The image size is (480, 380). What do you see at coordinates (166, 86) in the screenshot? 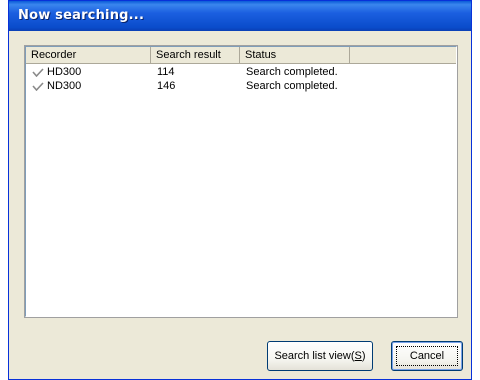
I see `search-result-count: 146` at bounding box center [166, 86].